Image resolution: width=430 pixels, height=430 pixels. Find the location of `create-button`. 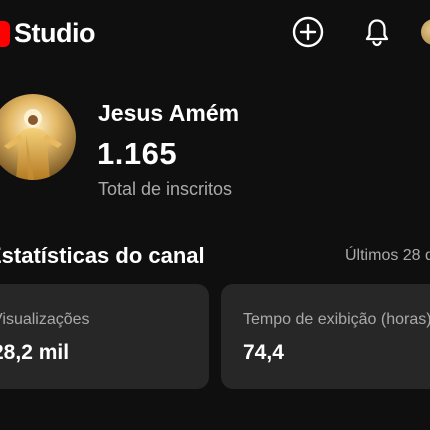

create-button is located at coordinates (308, 32).